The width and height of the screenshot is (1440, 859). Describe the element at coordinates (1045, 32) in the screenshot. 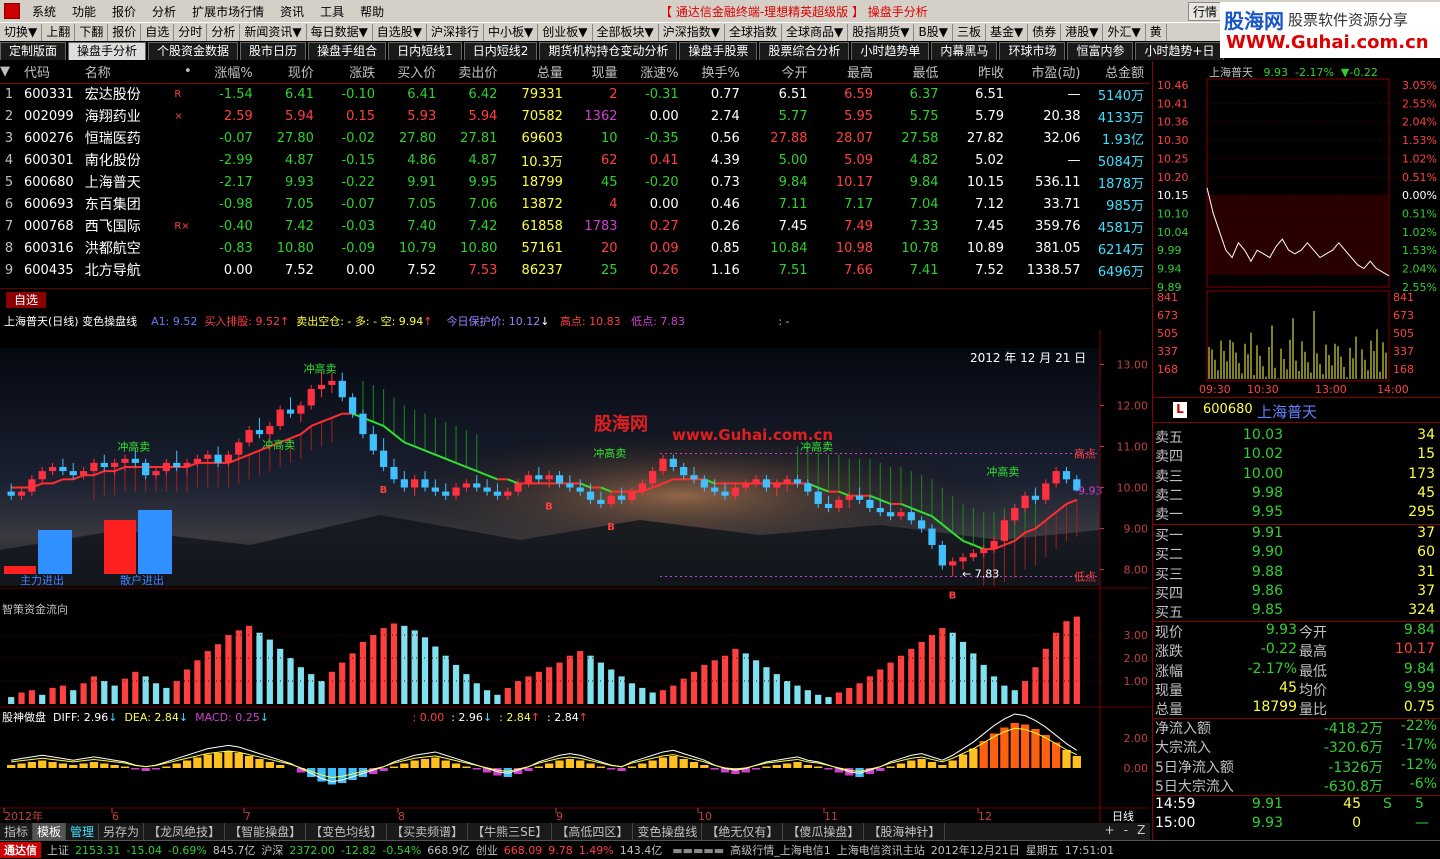

I see `toolbar-button: 债券` at that location.